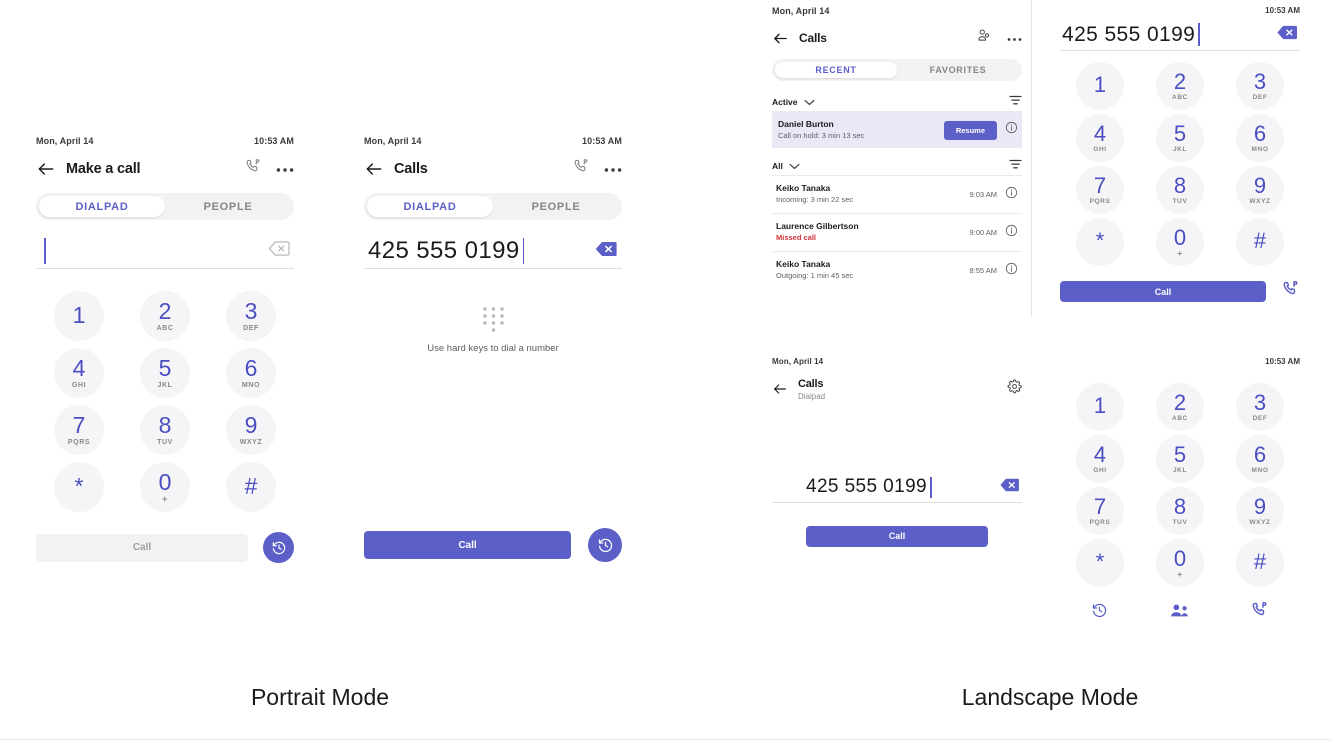  I want to click on people-icon, so click(1179, 613).